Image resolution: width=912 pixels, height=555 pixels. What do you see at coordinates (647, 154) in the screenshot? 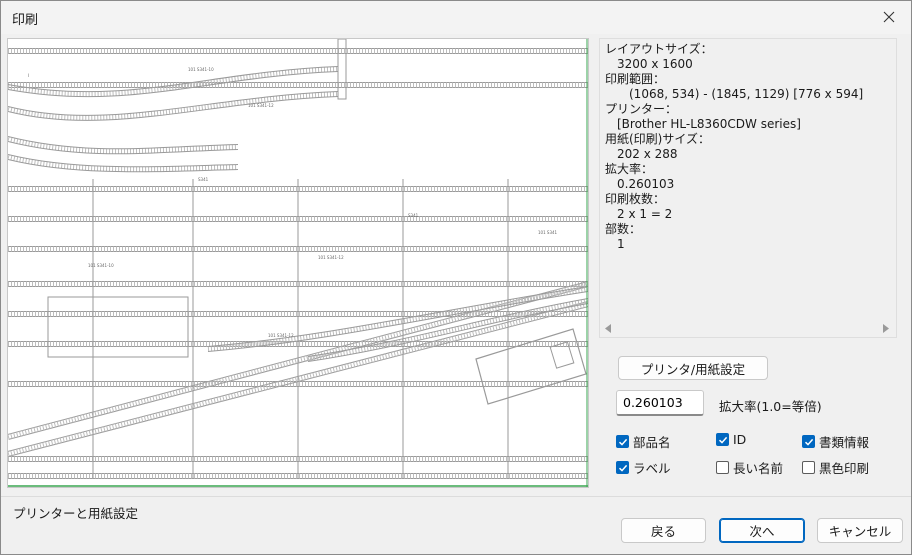
I see `paper-size-value: 202 x 288` at bounding box center [647, 154].